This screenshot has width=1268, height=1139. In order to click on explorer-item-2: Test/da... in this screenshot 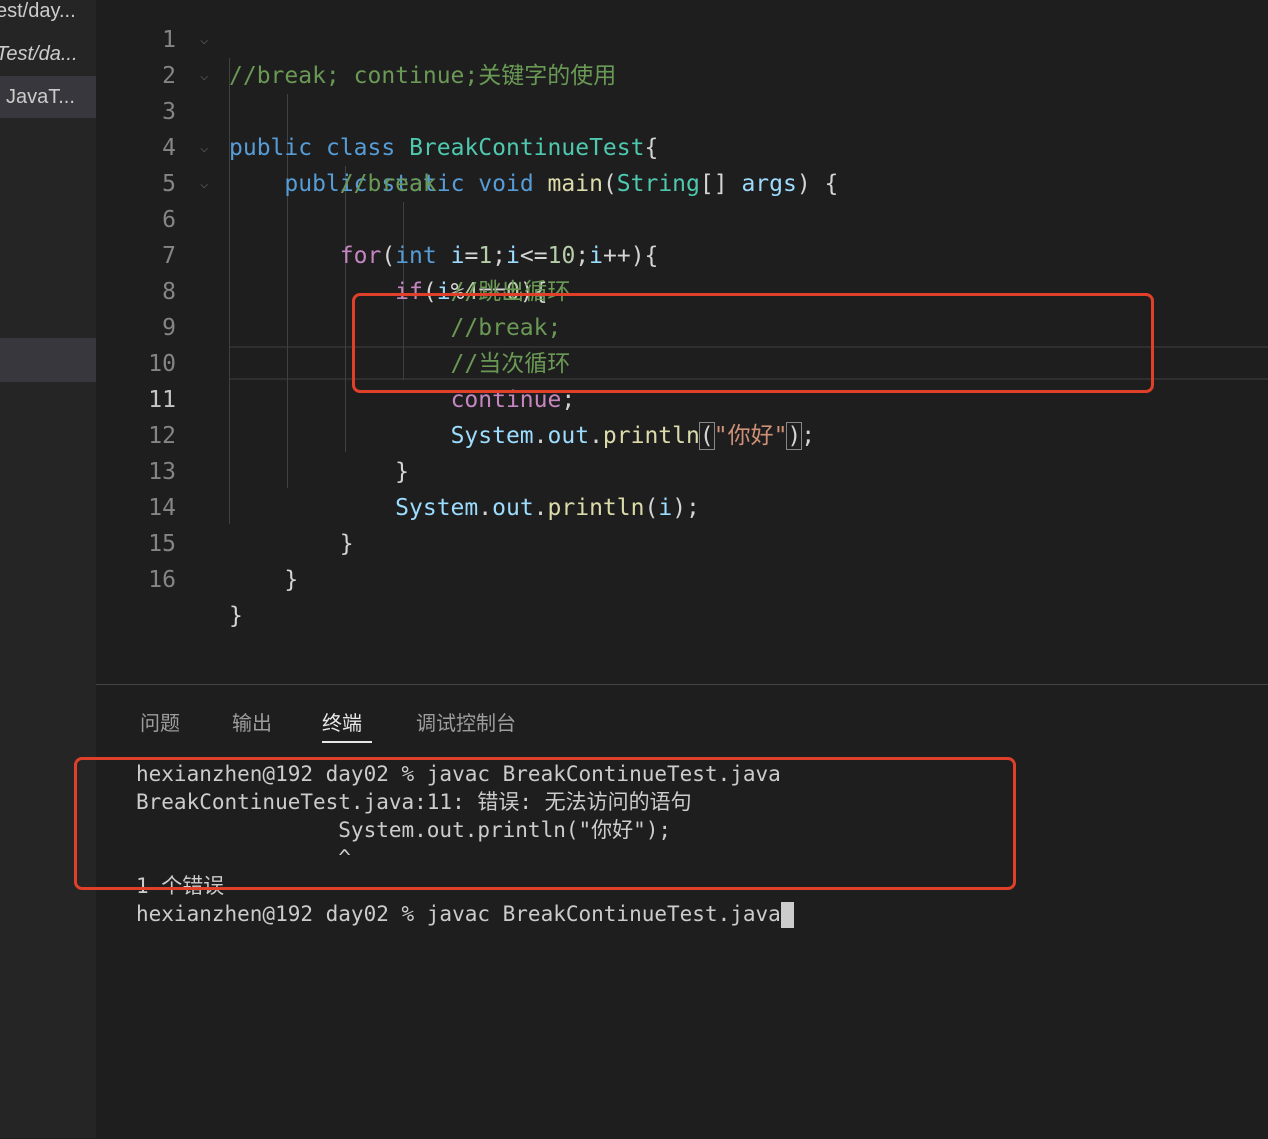, I will do `click(46, 54)`.